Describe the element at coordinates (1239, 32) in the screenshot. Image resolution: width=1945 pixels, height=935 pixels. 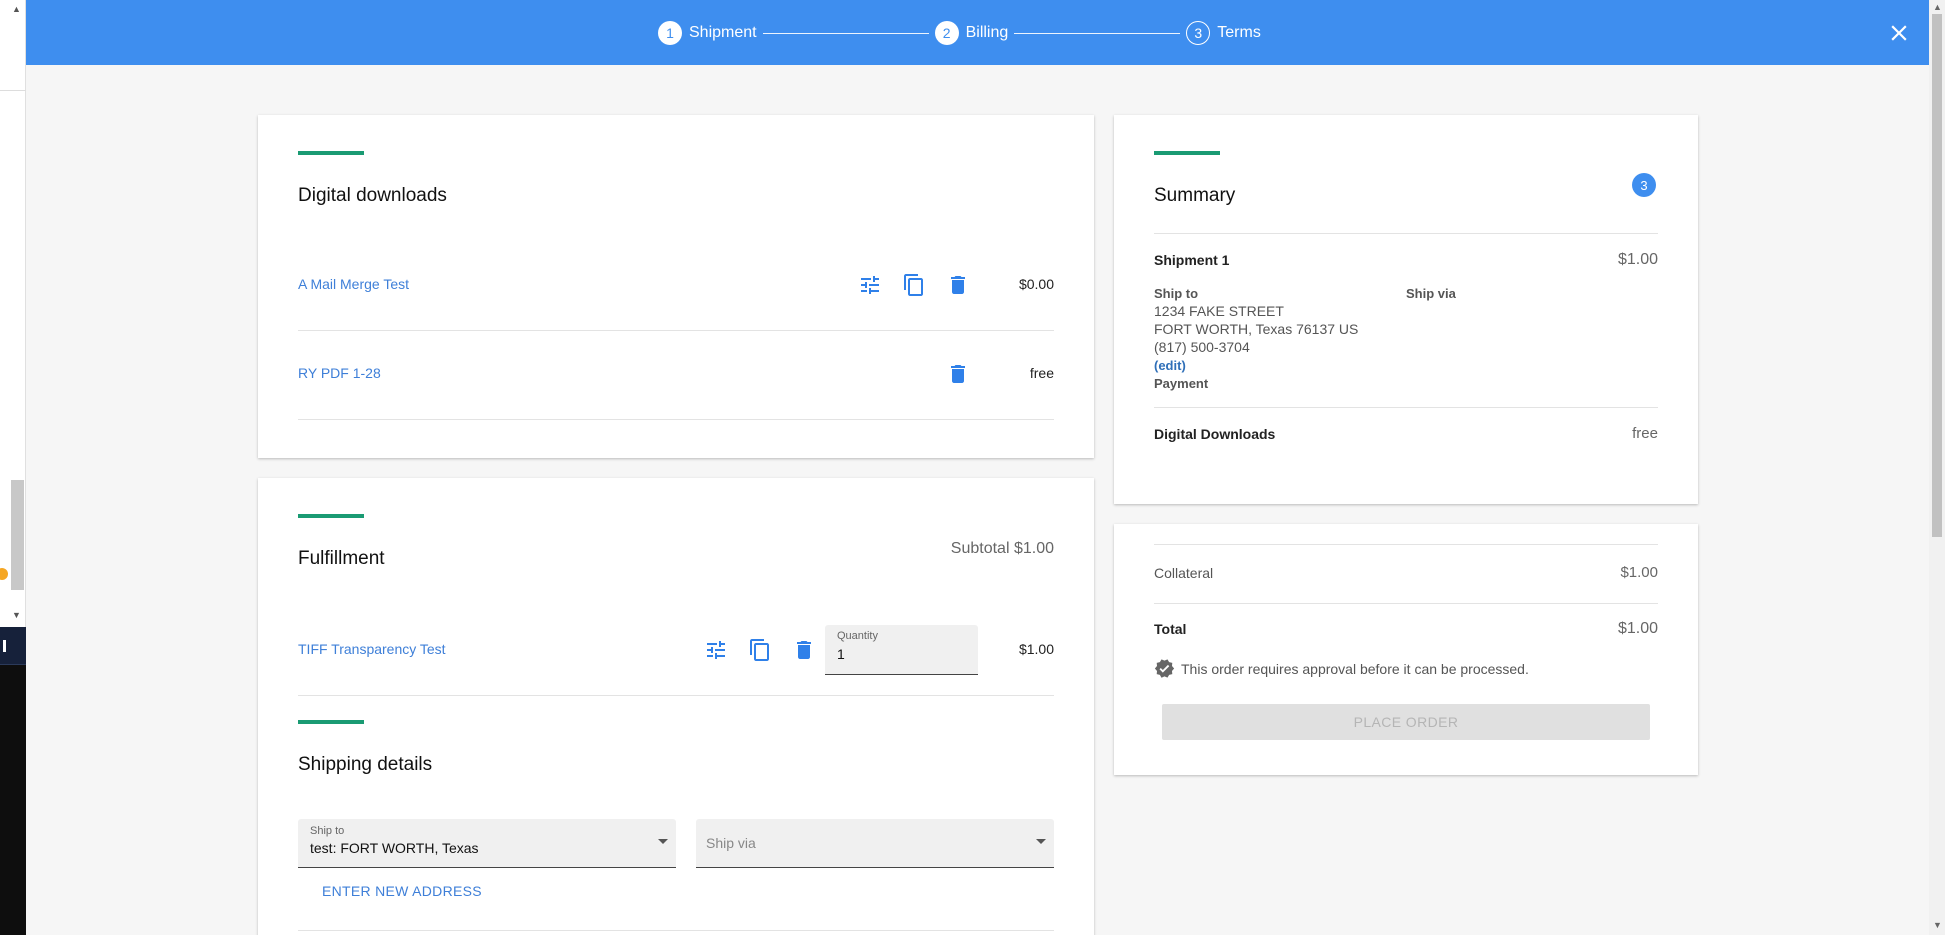
I see `step-label: Terms` at that location.